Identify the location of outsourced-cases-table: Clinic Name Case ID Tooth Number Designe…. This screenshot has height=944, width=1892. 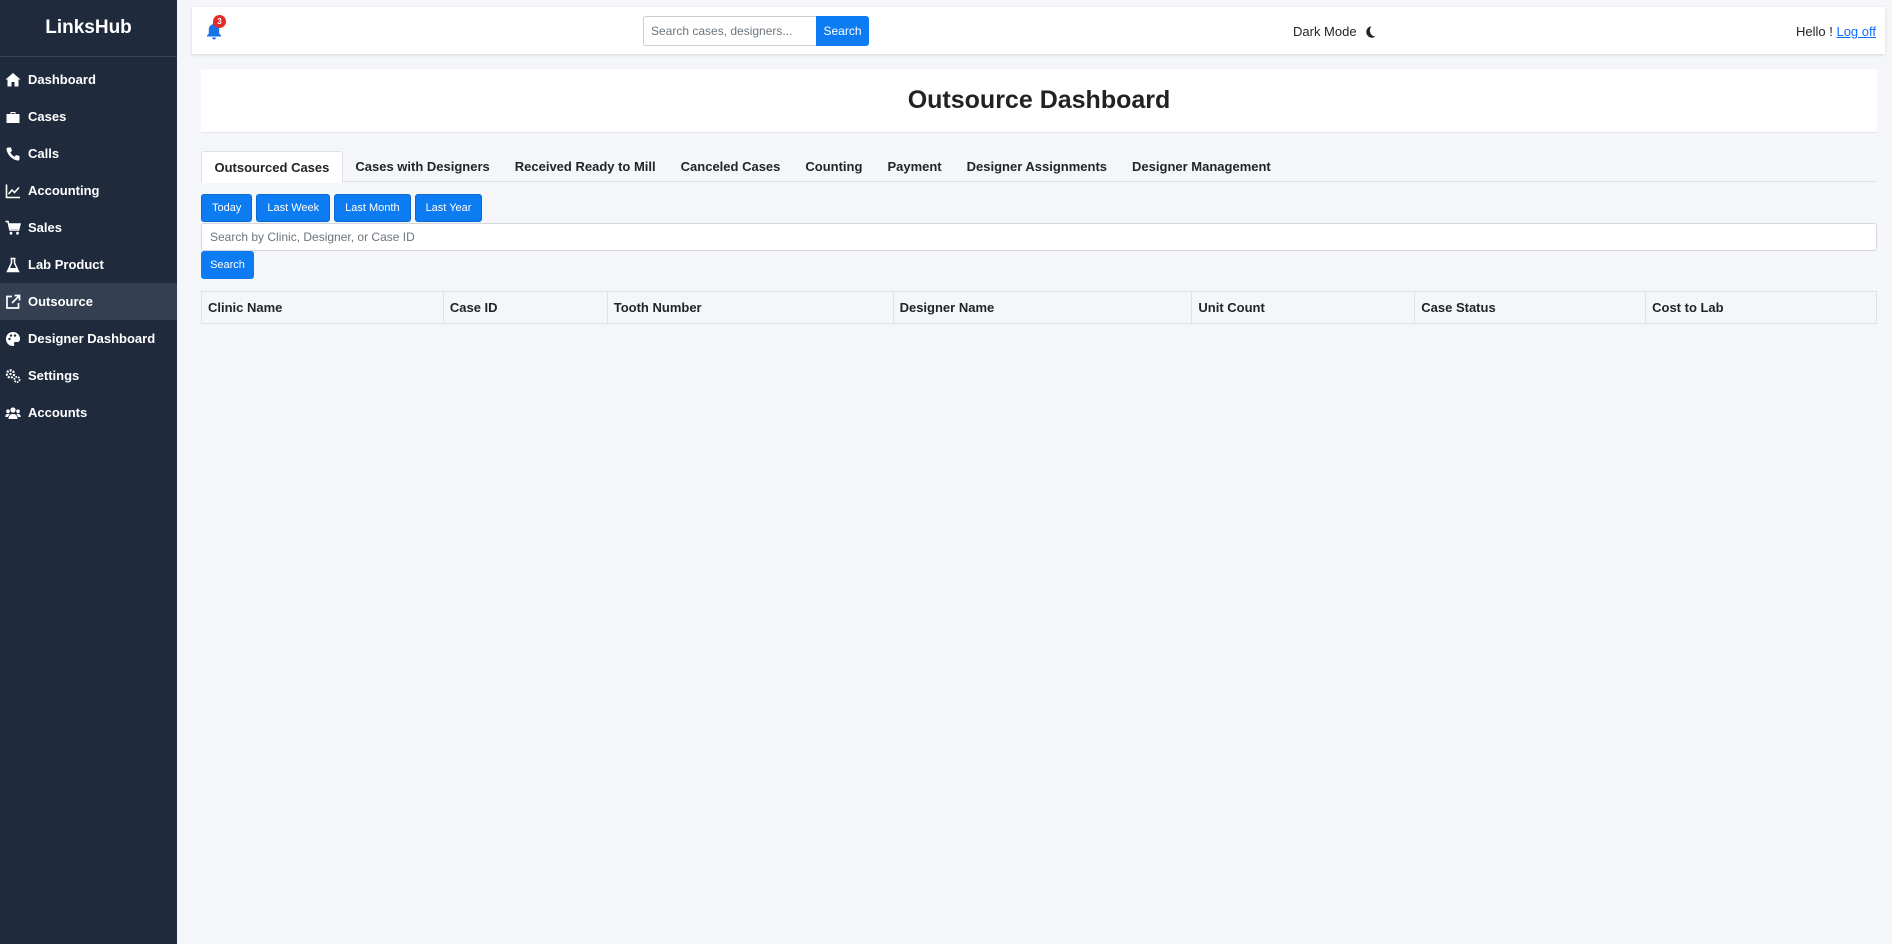
(1039, 307).